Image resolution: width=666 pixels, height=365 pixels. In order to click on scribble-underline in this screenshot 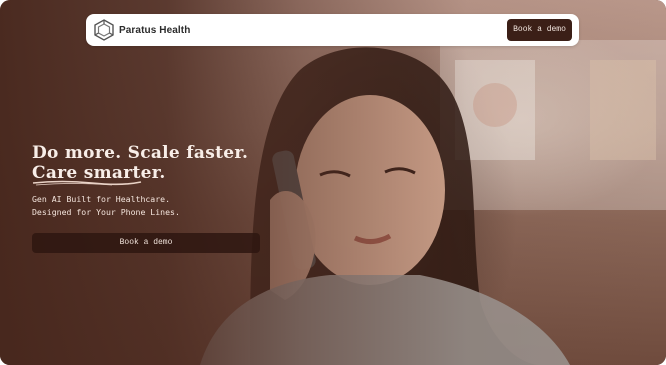, I will do `click(87, 183)`.